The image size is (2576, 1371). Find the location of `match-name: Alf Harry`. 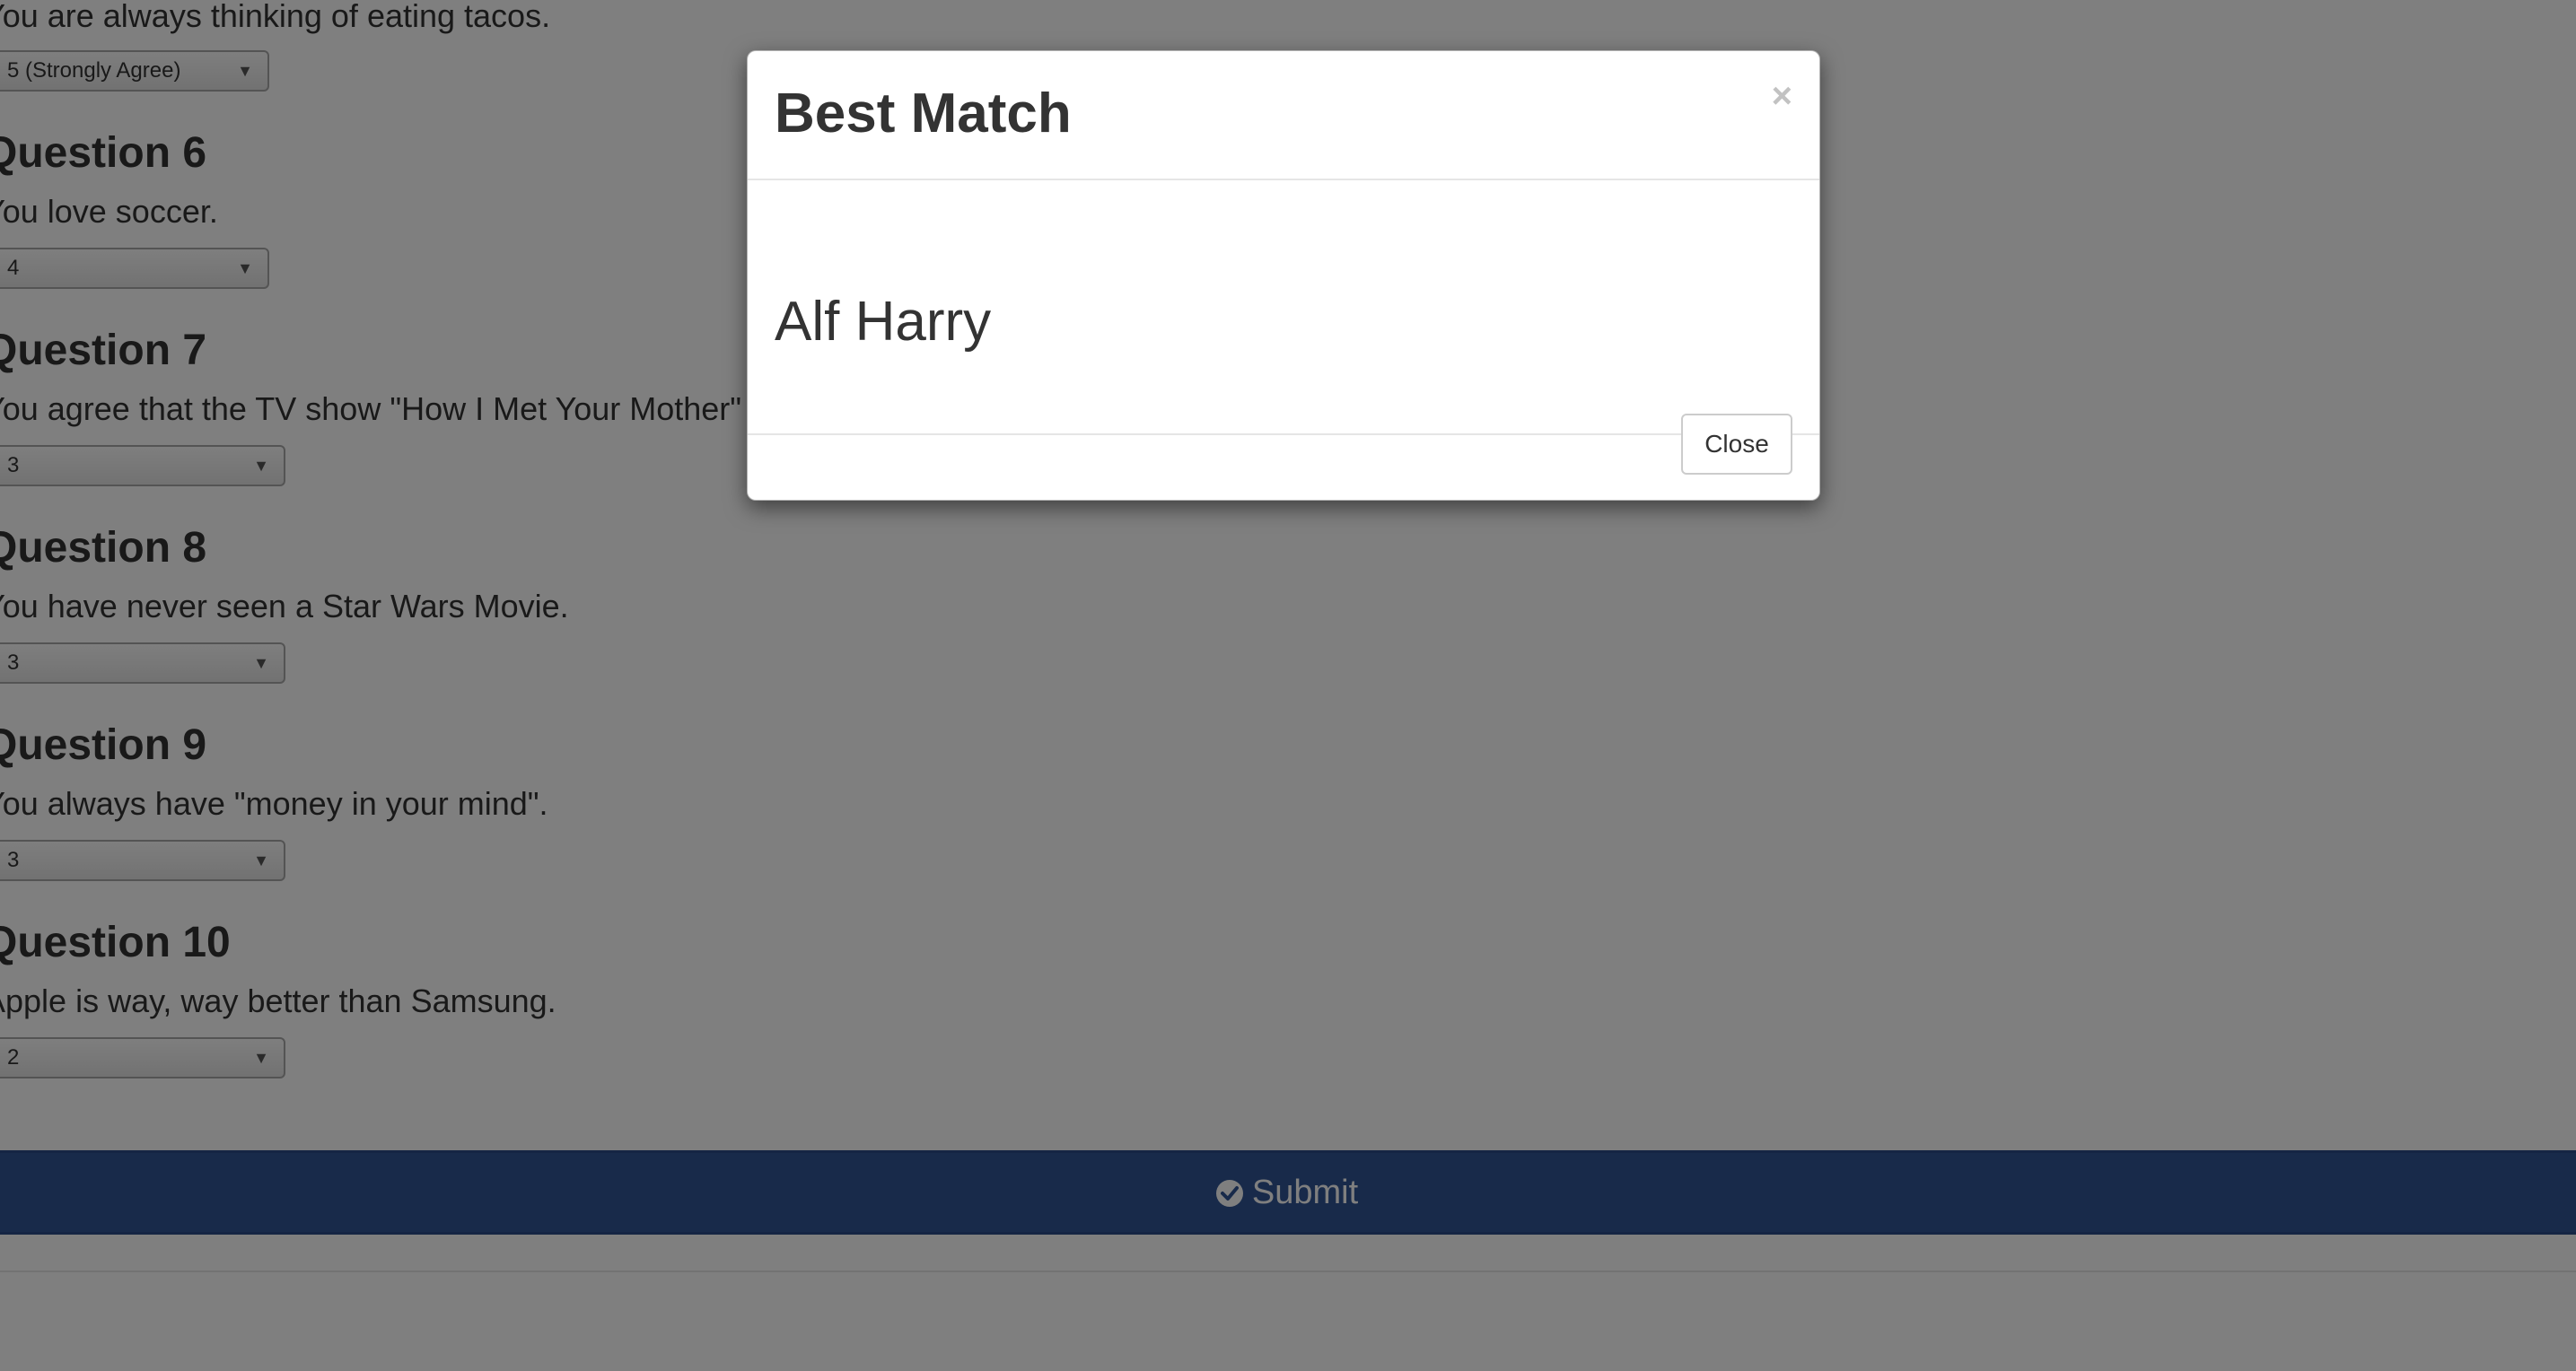

match-name: Alf Harry is located at coordinates (883, 322).